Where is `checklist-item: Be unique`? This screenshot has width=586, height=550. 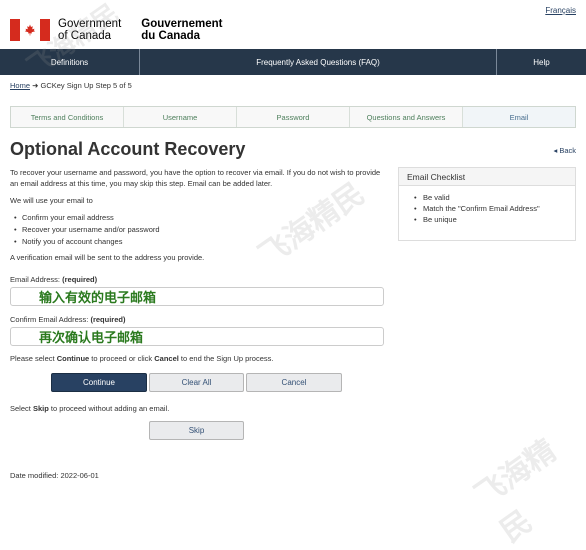 checklist-item: Be unique is located at coordinates (494, 219).